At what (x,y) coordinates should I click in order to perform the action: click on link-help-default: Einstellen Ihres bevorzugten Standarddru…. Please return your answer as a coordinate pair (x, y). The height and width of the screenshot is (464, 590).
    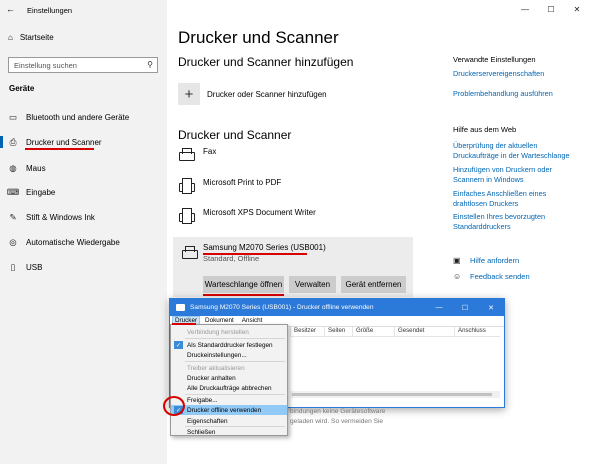
    Looking at the image, I should click on (503, 222).